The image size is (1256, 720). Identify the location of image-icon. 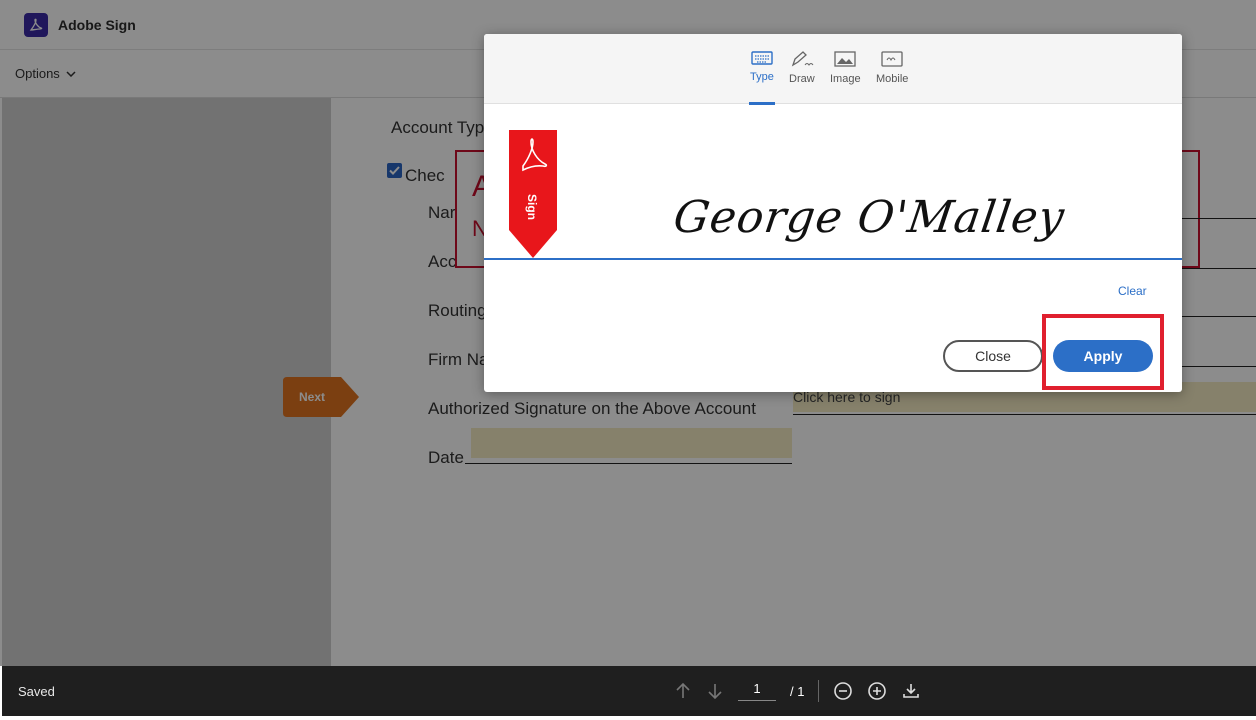
(845, 59).